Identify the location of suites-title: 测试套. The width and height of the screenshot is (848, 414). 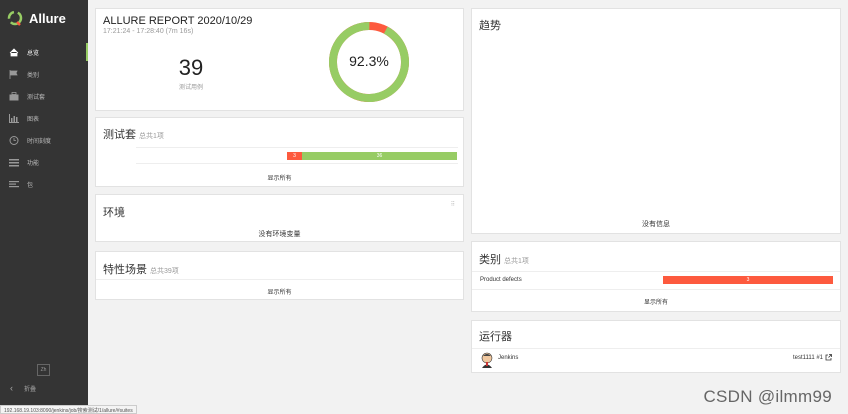
(119, 135).